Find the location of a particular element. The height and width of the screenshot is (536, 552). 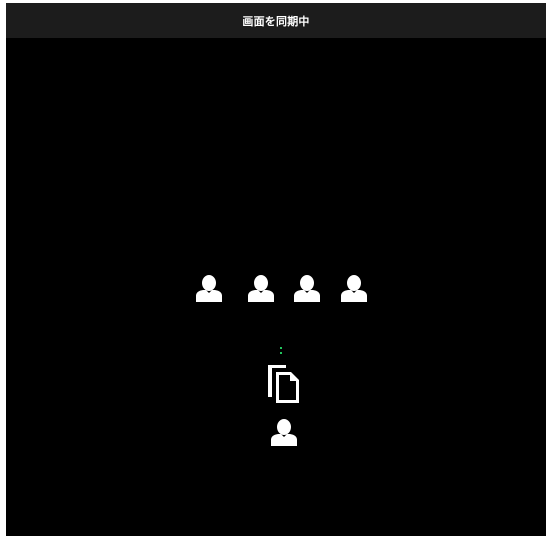

title-bar: 画面を同期中 is located at coordinates (276, 20).